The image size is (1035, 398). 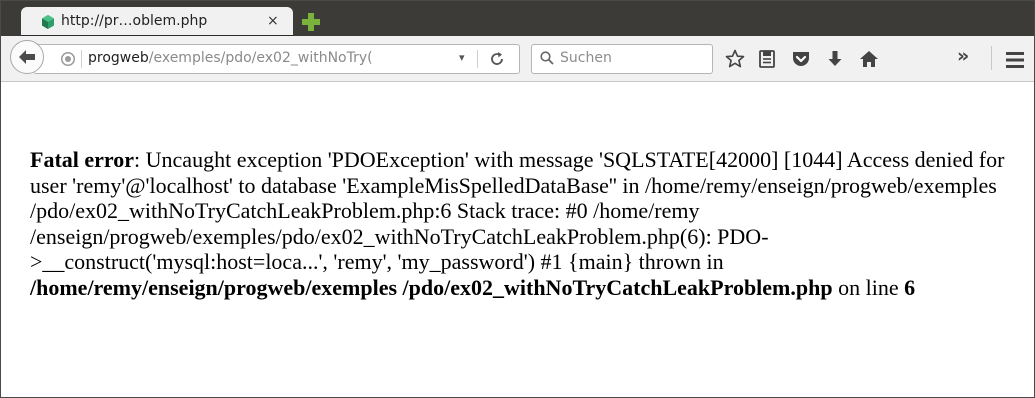 I want to click on url-path: /exemples/pdo/ex02_withNoTry(, so click(x=260, y=58).